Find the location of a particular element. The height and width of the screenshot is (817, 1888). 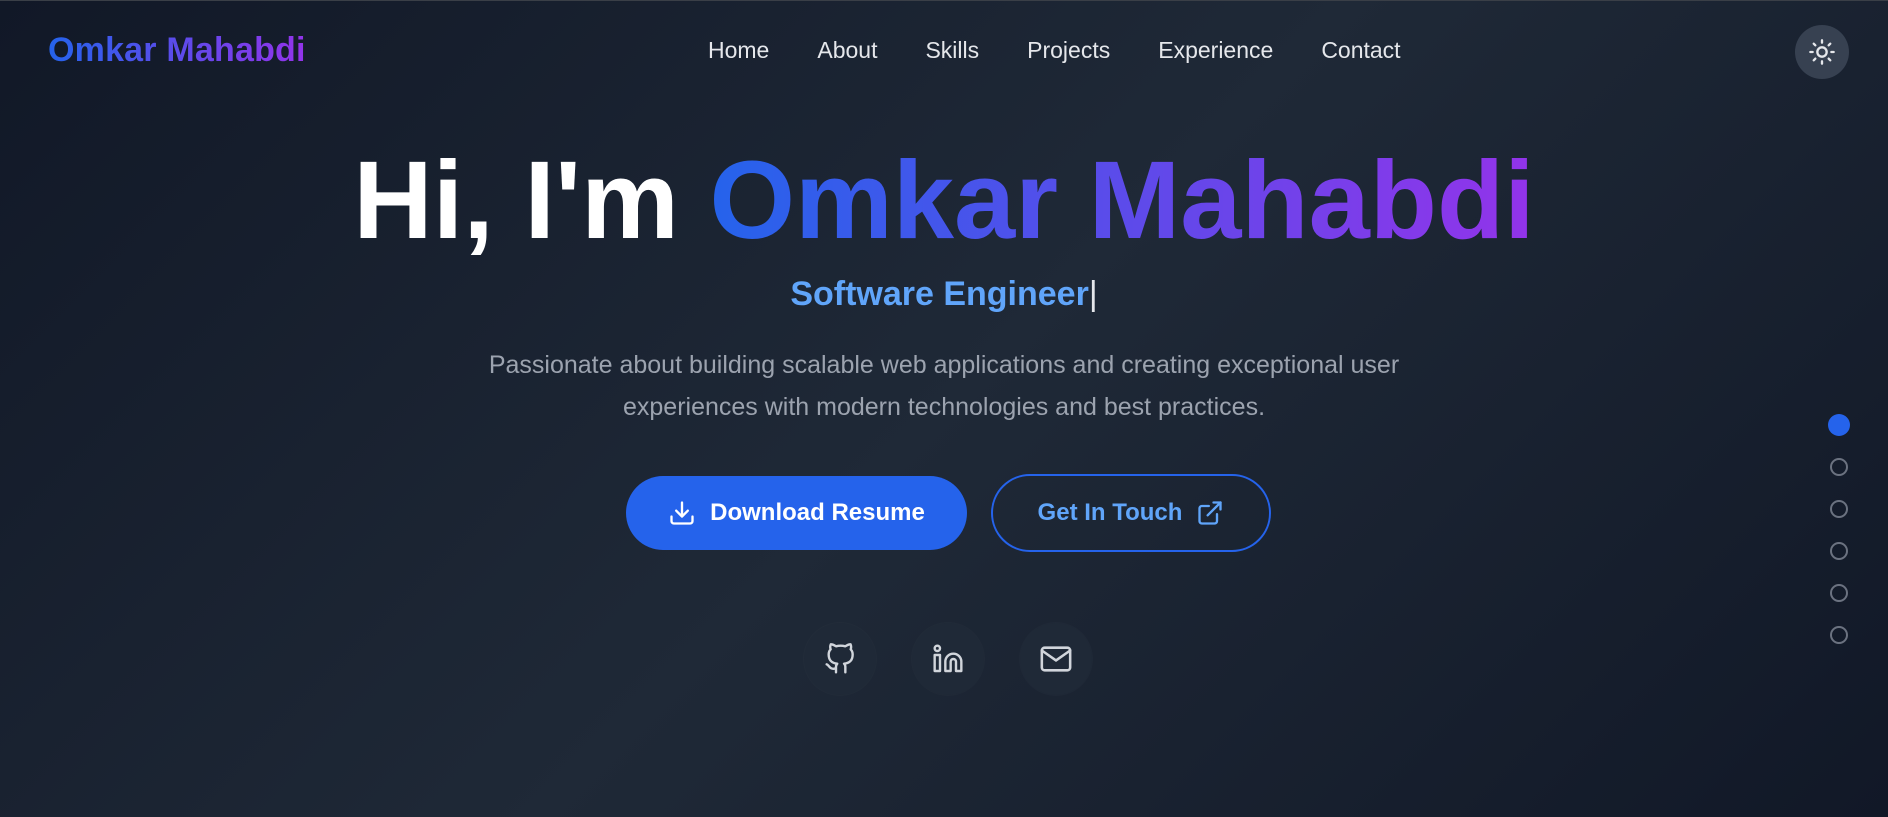

github-link is located at coordinates (840, 659).